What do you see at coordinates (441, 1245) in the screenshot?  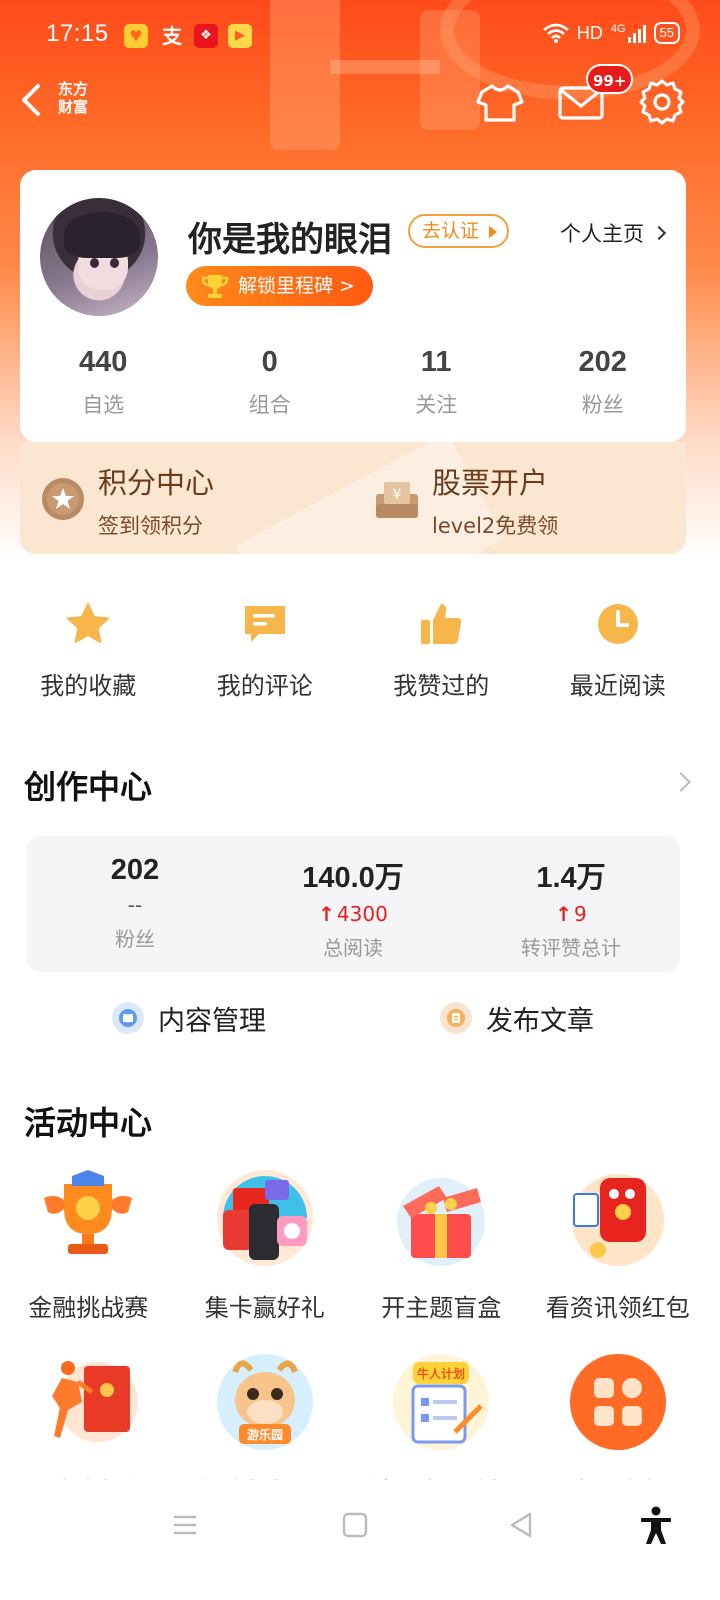 I see `activity-item: 开主题盲盒` at bounding box center [441, 1245].